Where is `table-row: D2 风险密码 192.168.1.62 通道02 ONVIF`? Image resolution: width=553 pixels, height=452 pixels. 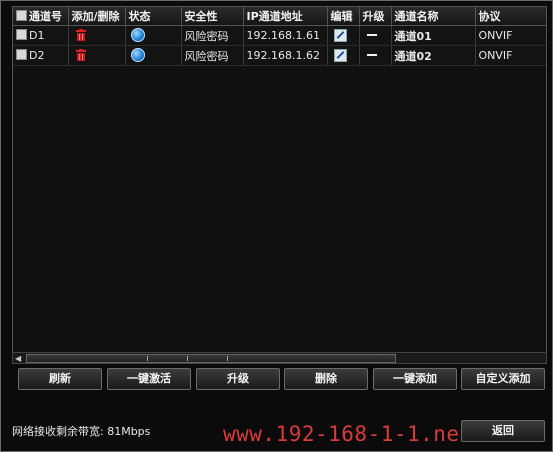 table-row: D2 风险密码 192.168.1.62 通道02 ONVIF is located at coordinates (279, 55).